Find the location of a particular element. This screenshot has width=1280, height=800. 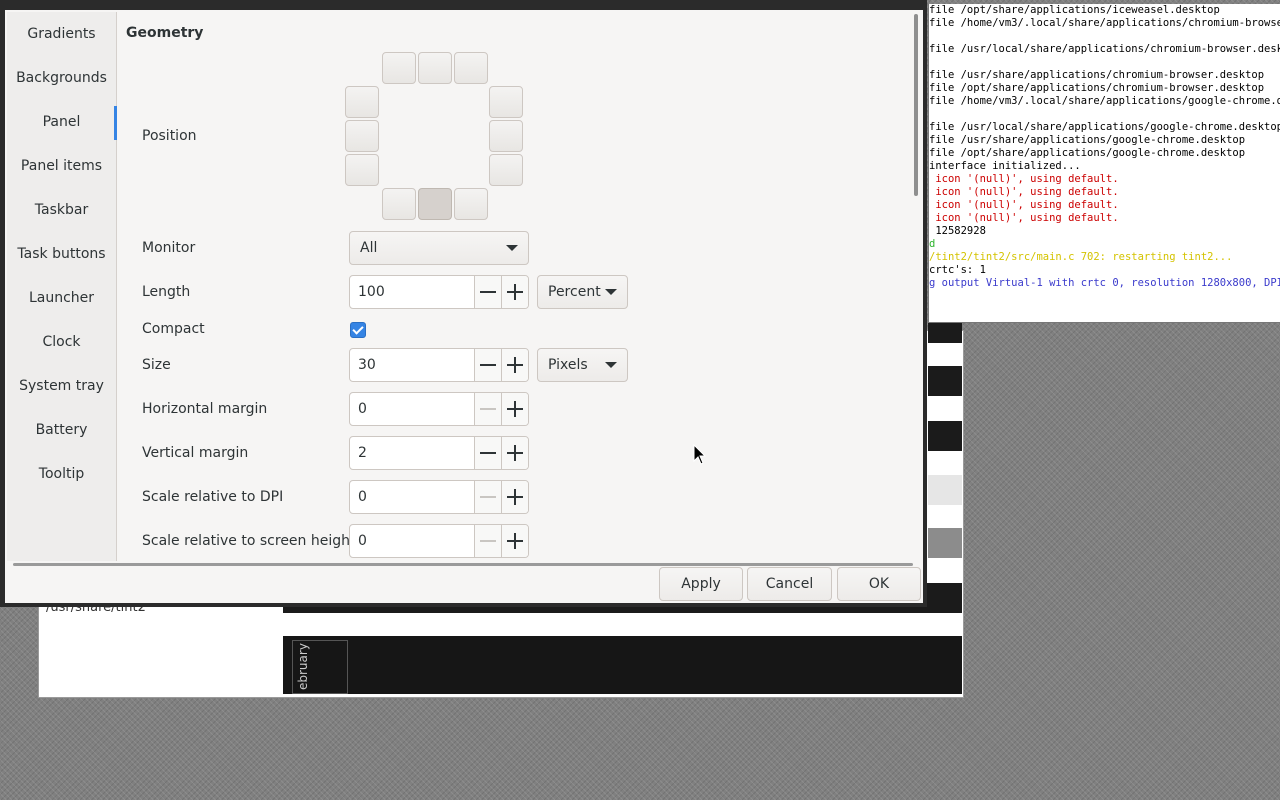

vertical-margin-spinbutton: 2 is located at coordinates (439, 453).